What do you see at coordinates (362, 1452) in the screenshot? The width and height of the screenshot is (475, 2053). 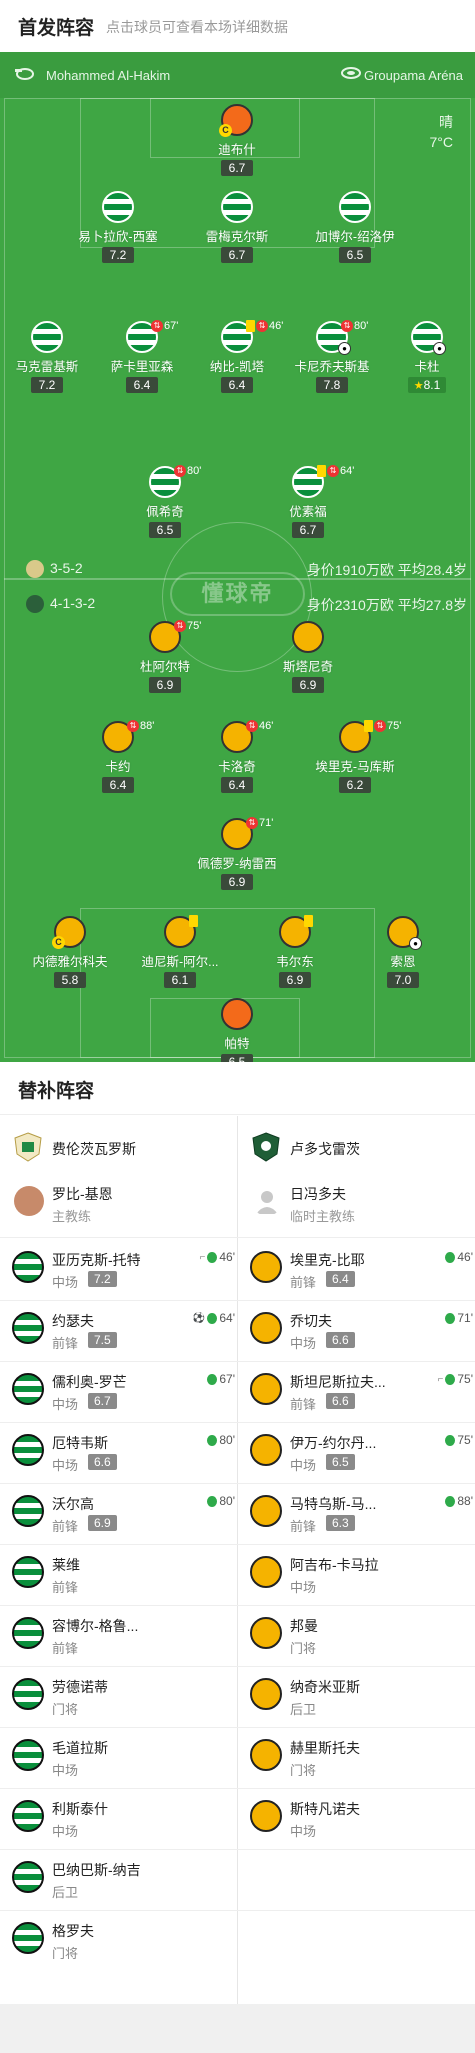 I see `away-sub-4: 伊万-约尔丹... 中场 6.5 75'` at bounding box center [362, 1452].